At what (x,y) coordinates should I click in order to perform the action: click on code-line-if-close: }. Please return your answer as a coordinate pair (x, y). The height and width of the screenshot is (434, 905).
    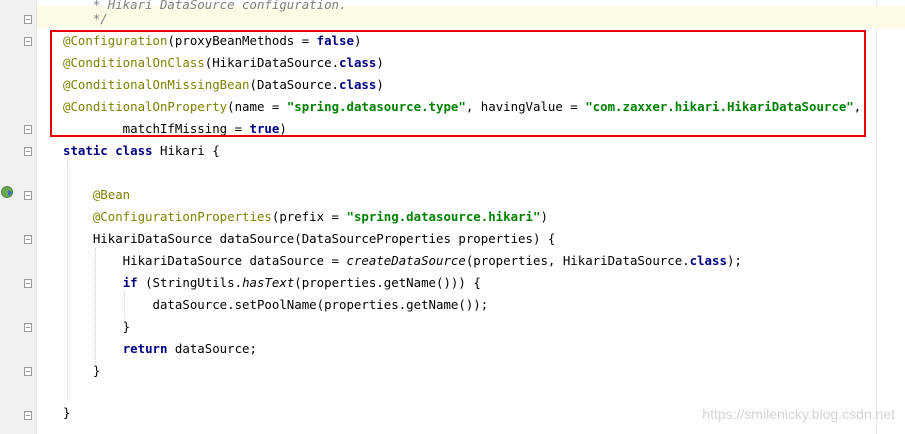
    Looking at the image, I should click on (96, 327).